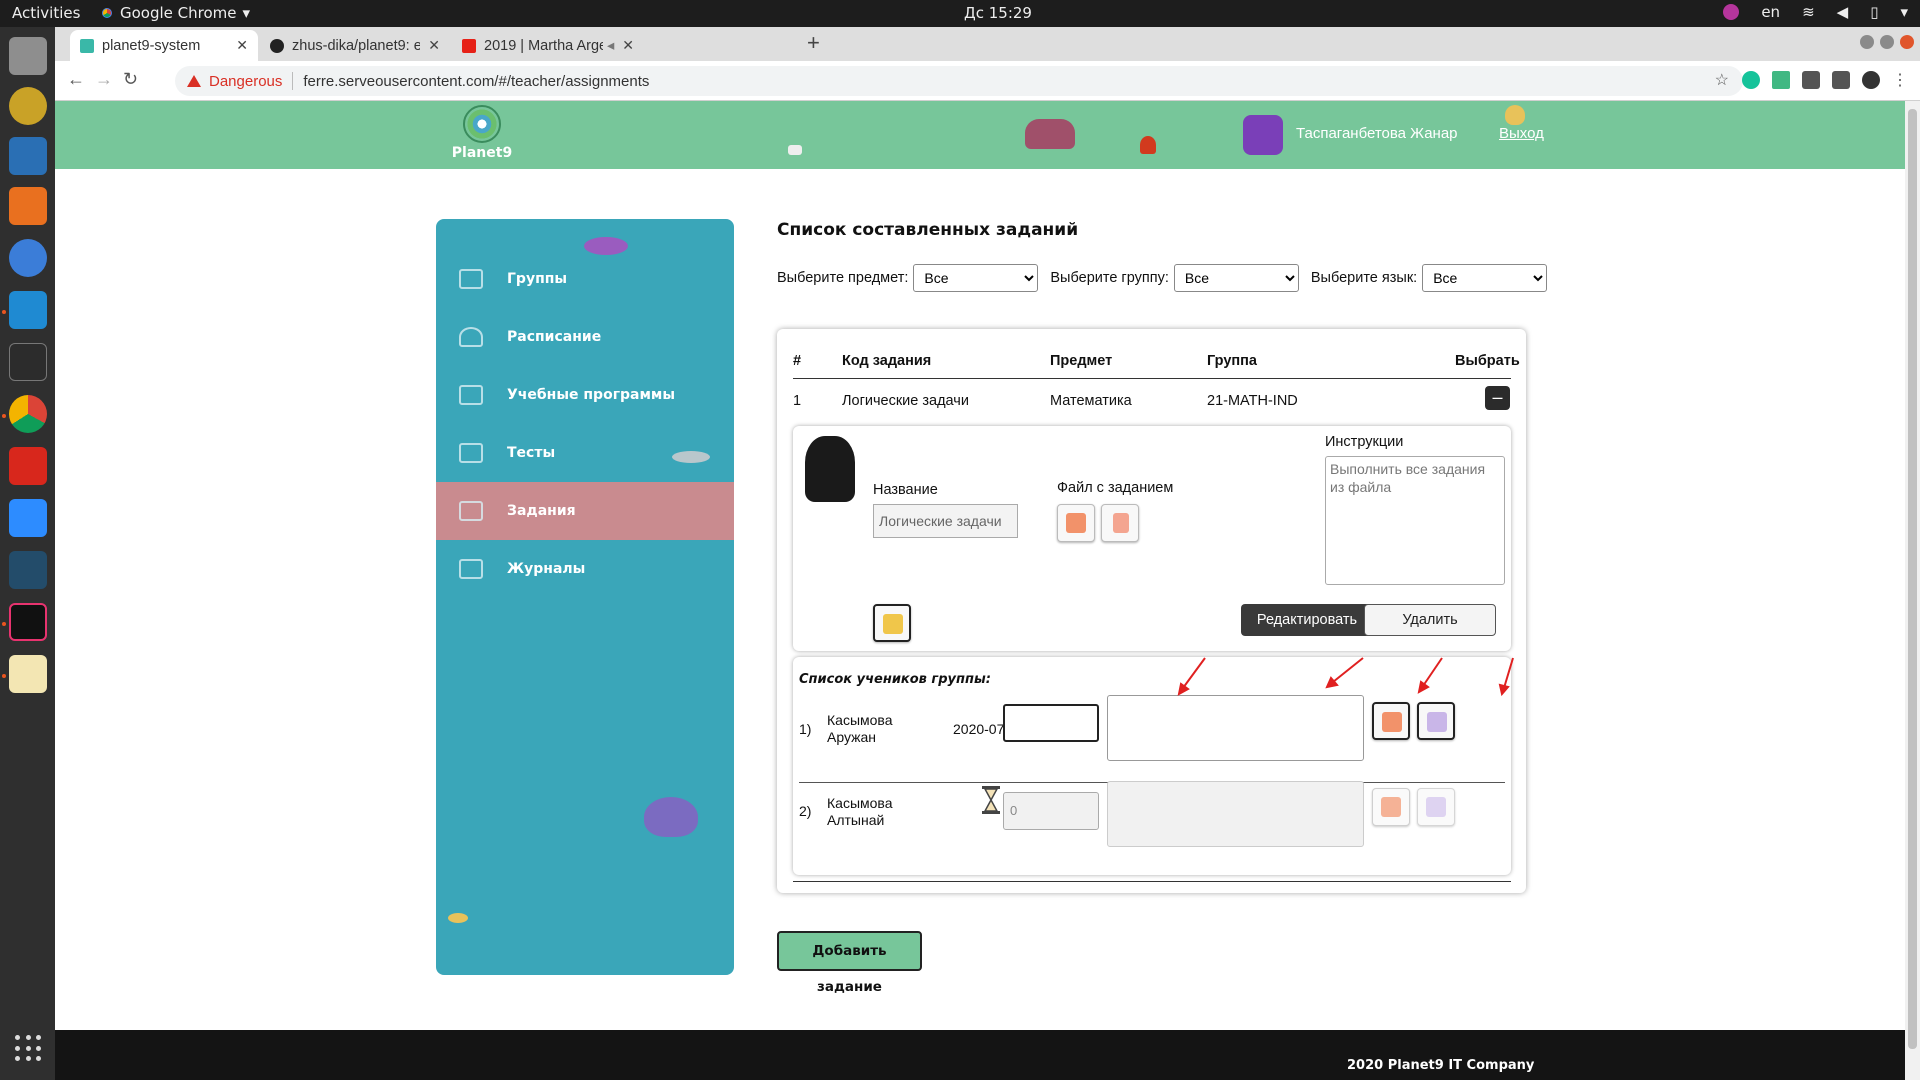 Image resolution: width=1920 pixels, height=1080 pixels. I want to click on name-input: Логические задачи, so click(945, 521).